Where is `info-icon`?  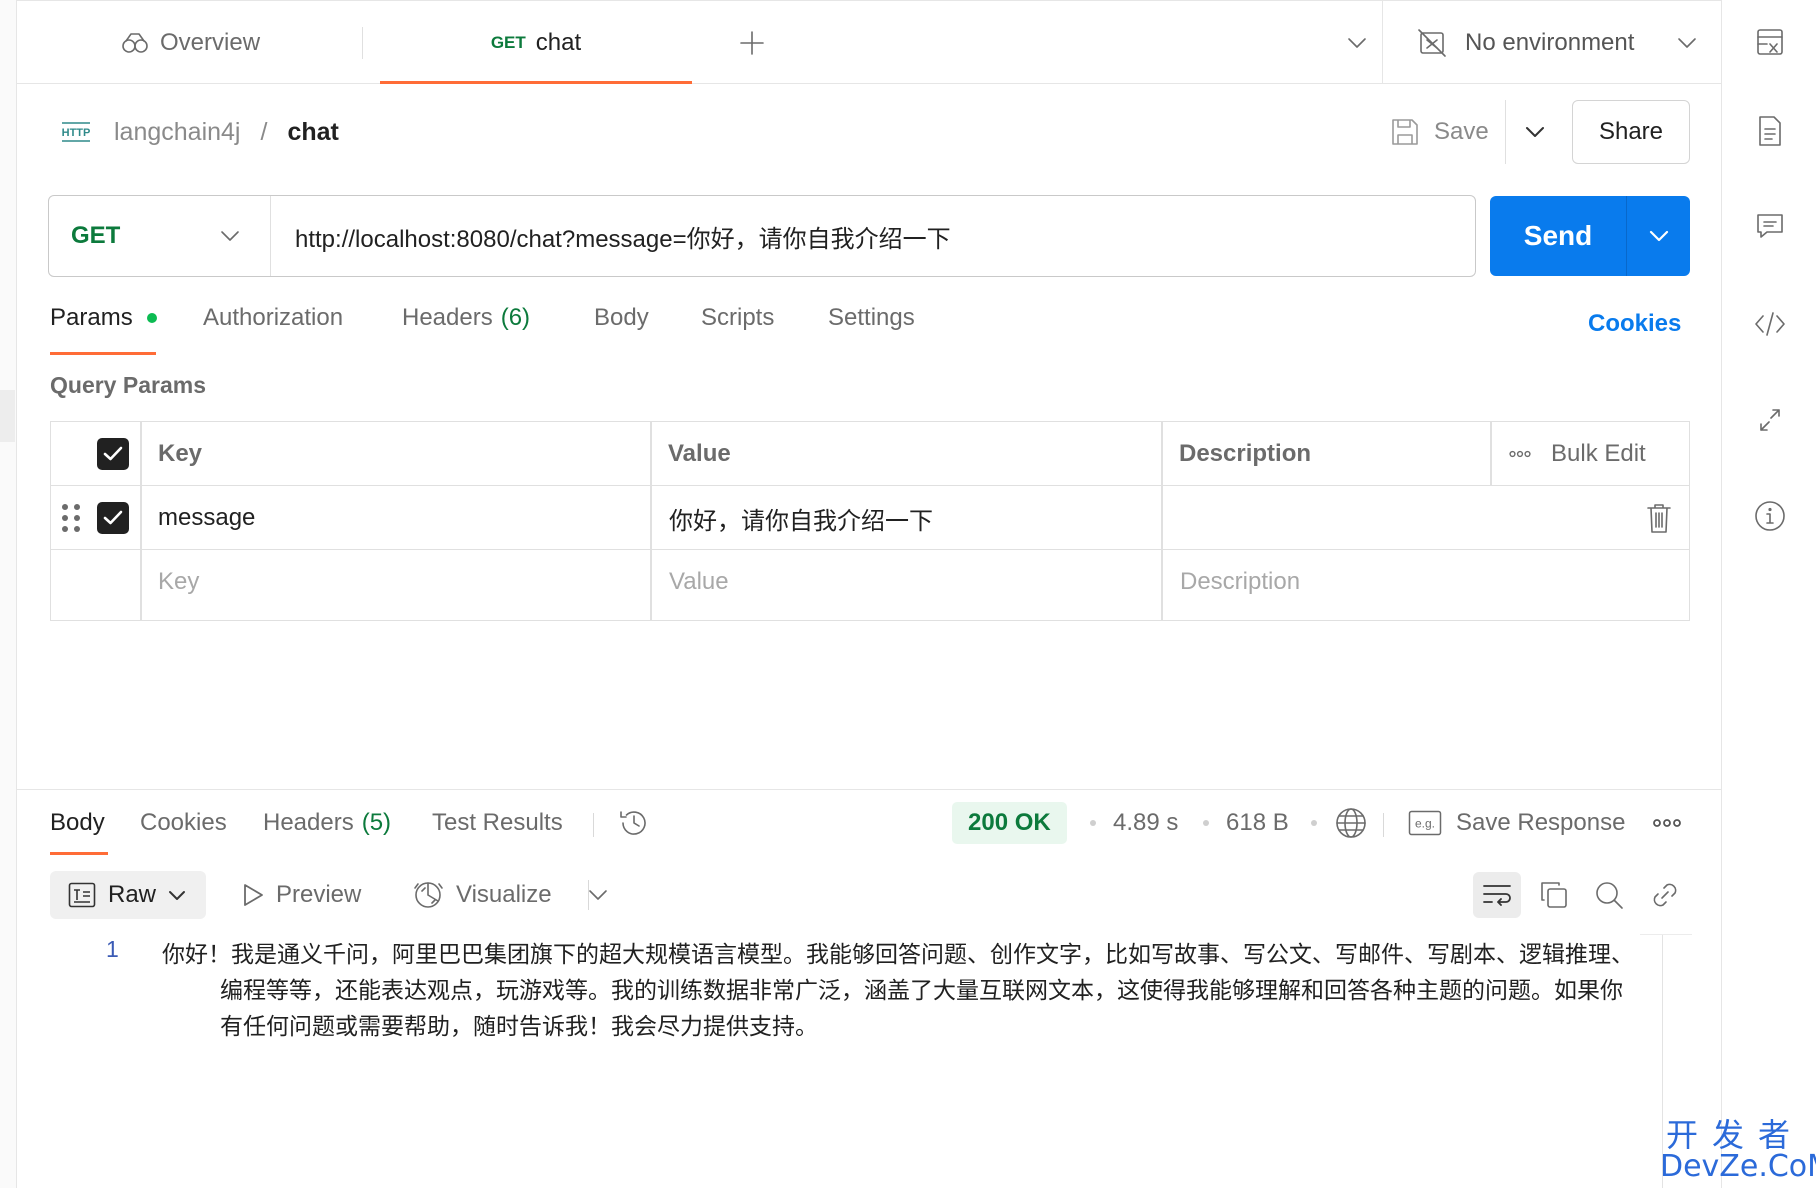 info-icon is located at coordinates (1770, 516).